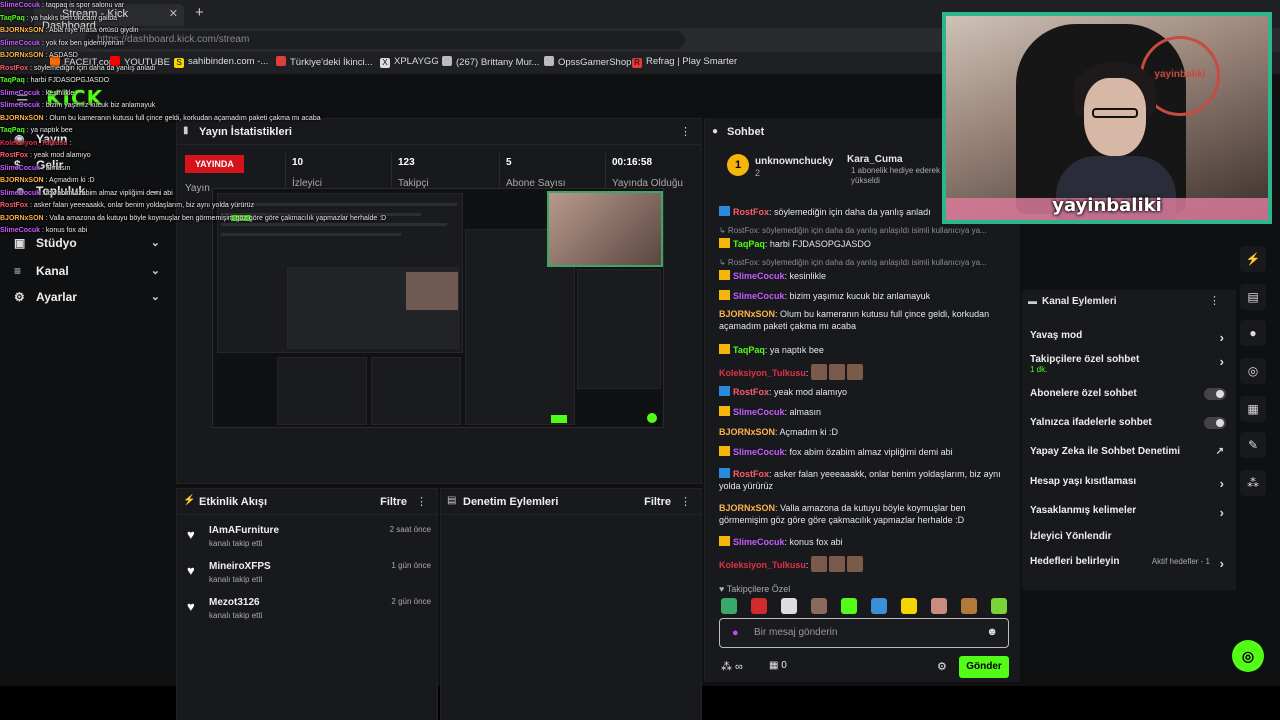 The image size is (1280, 720). What do you see at coordinates (1221, 337) in the screenshot?
I see `chevron-right-icon: ›` at bounding box center [1221, 337].